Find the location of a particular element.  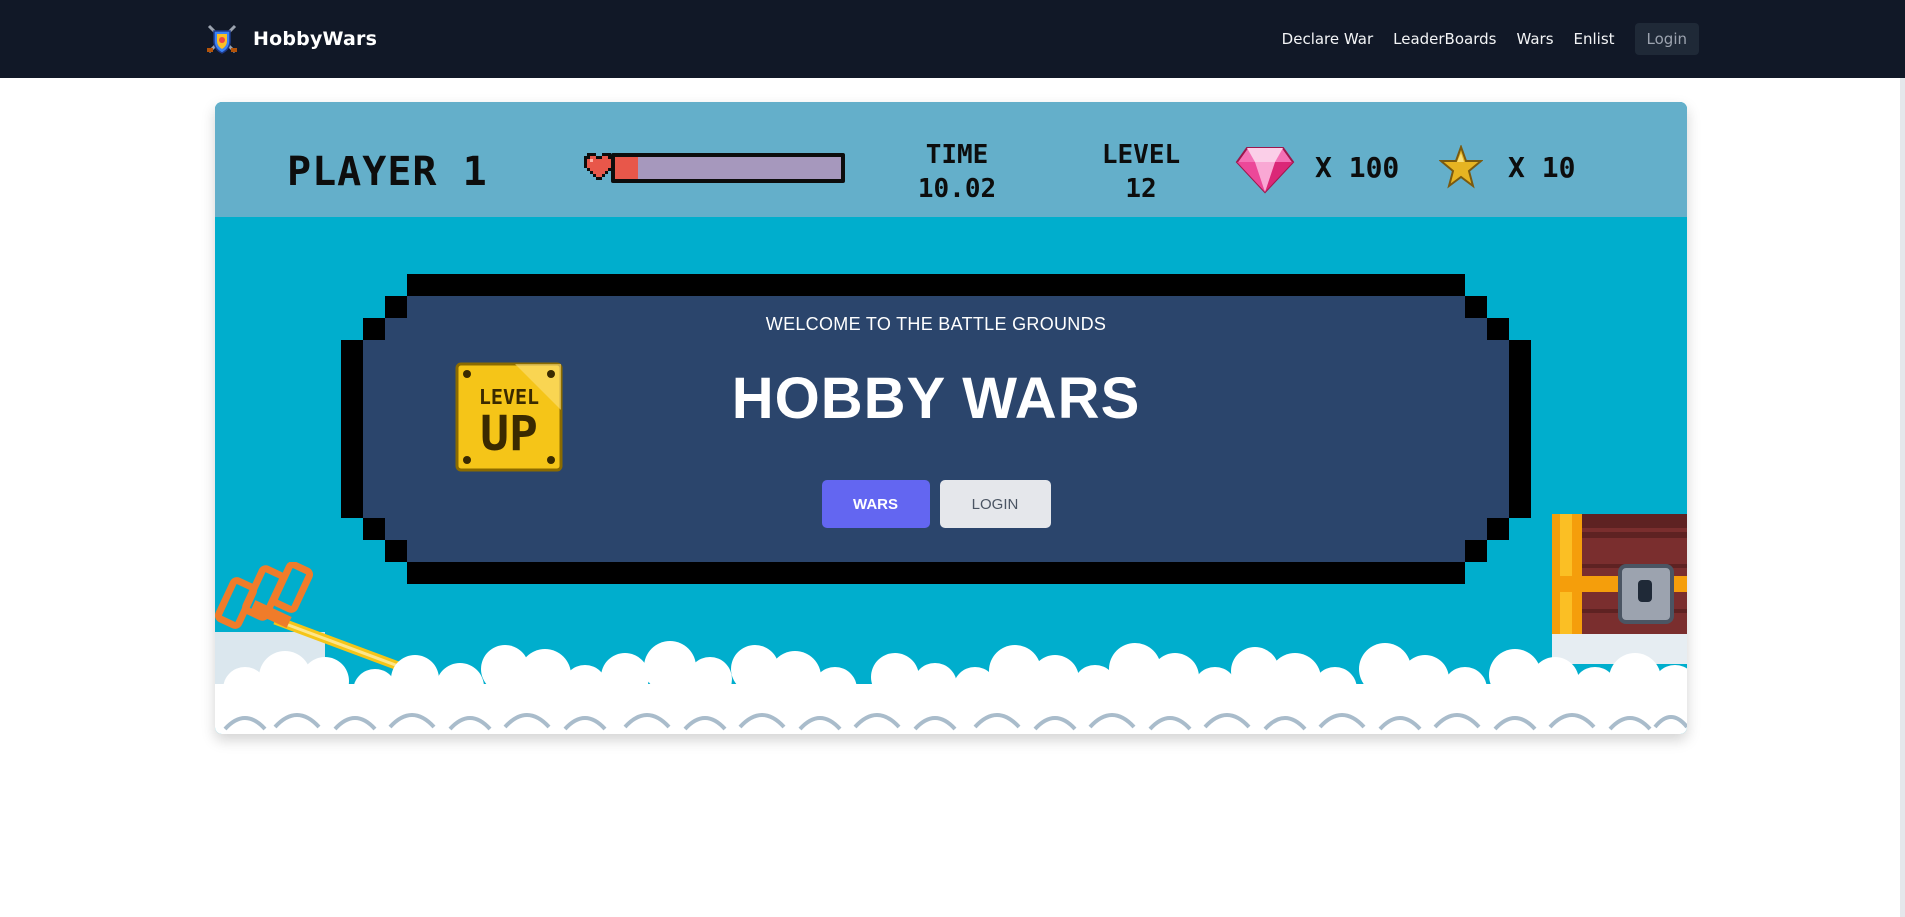

level-up-badge-icon: LEVEL UP is located at coordinates (509, 417).